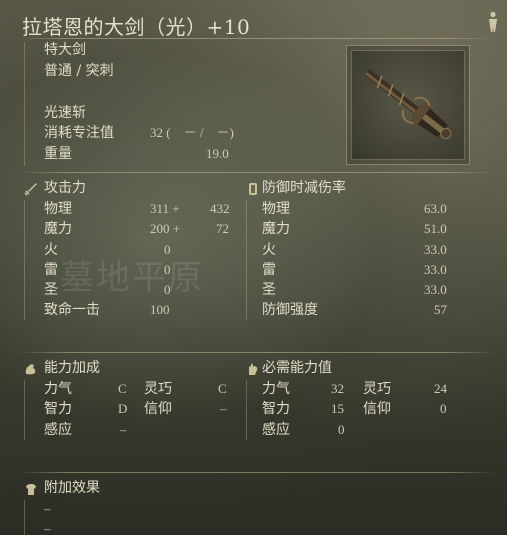  Describe the element at coordinates (65, 188) in the screenshot. I see `attack-header: 攻击力` at that location.